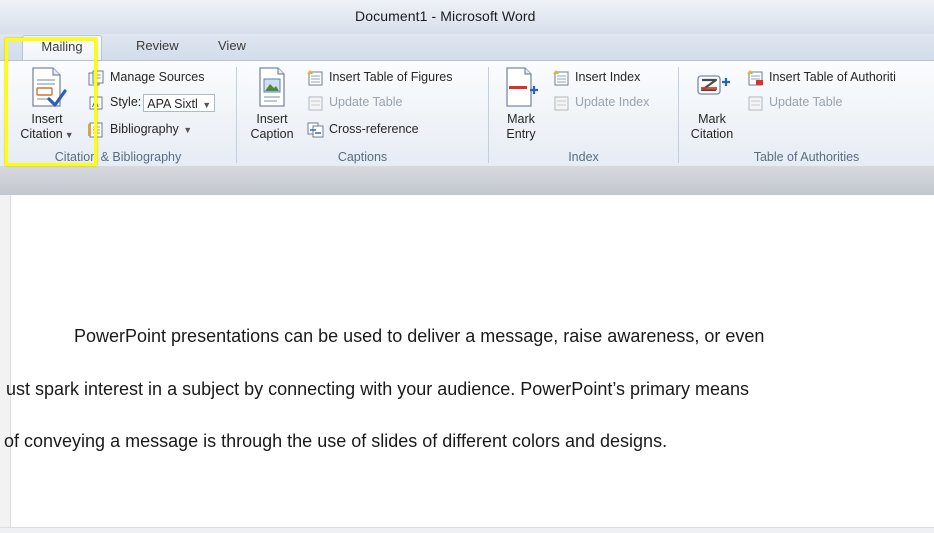  Describe the element at coordinates (521, 134) in the screenshot. I see `mark-entry-label-2: Entry` at that location.